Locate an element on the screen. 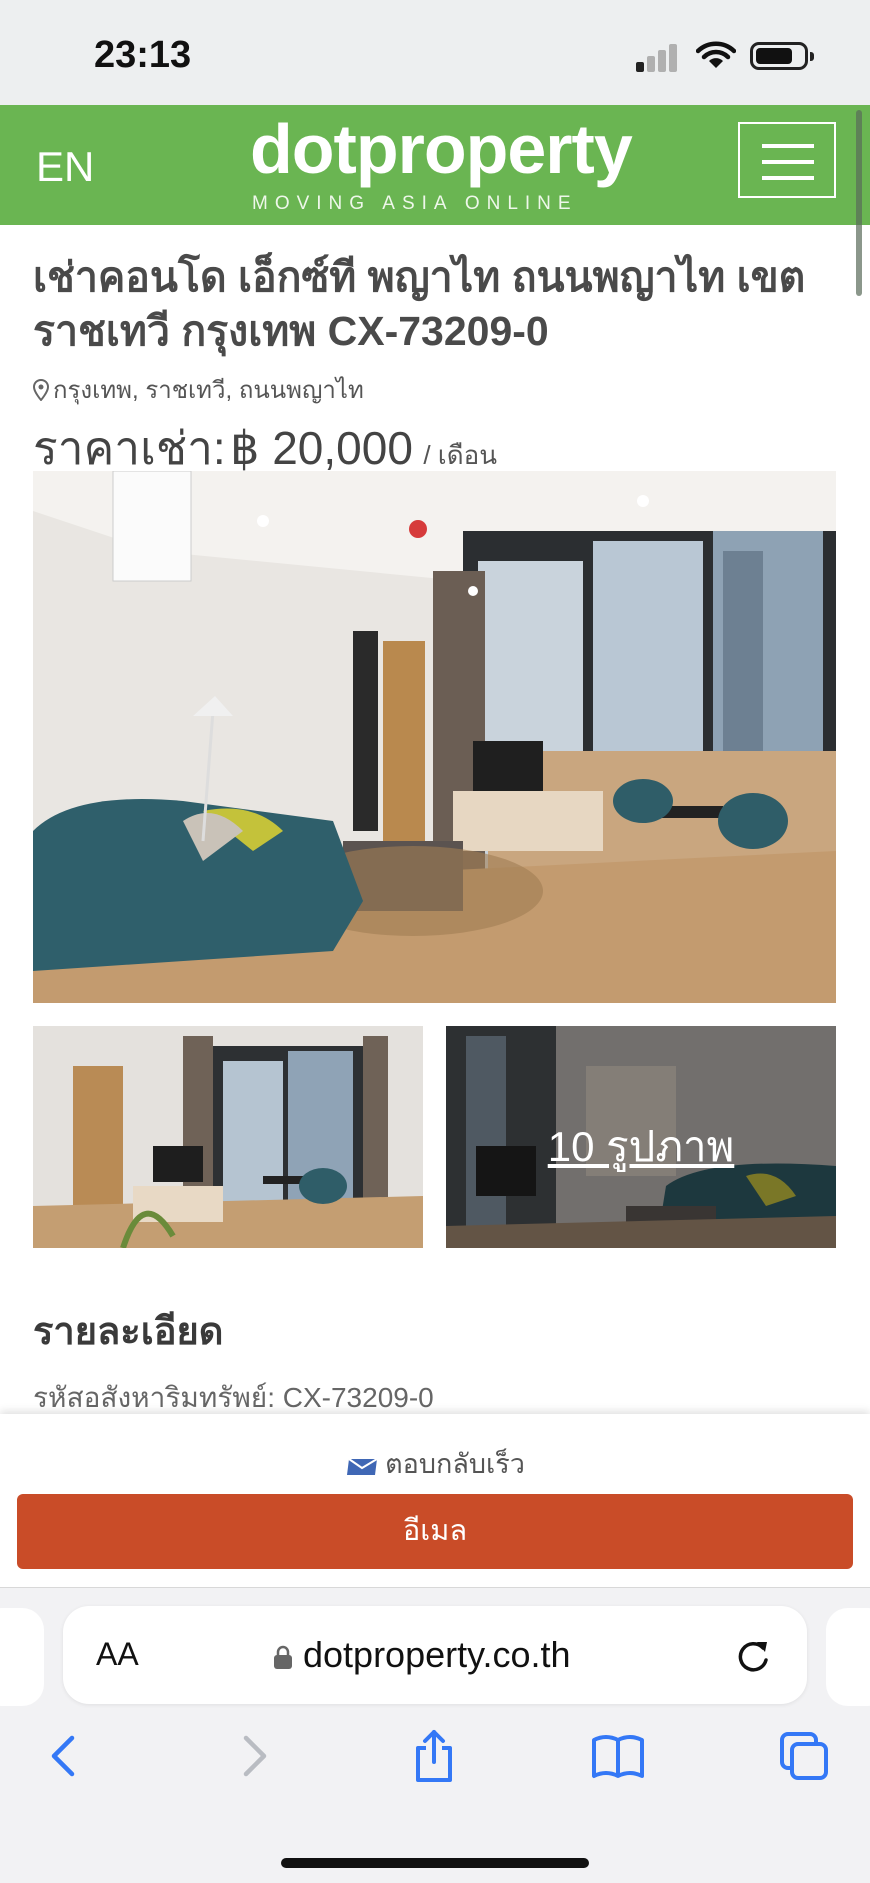 Image resolution: width=870 pixels, height=1883 pixels. reload-icon is located at coordinates (753, 1656).